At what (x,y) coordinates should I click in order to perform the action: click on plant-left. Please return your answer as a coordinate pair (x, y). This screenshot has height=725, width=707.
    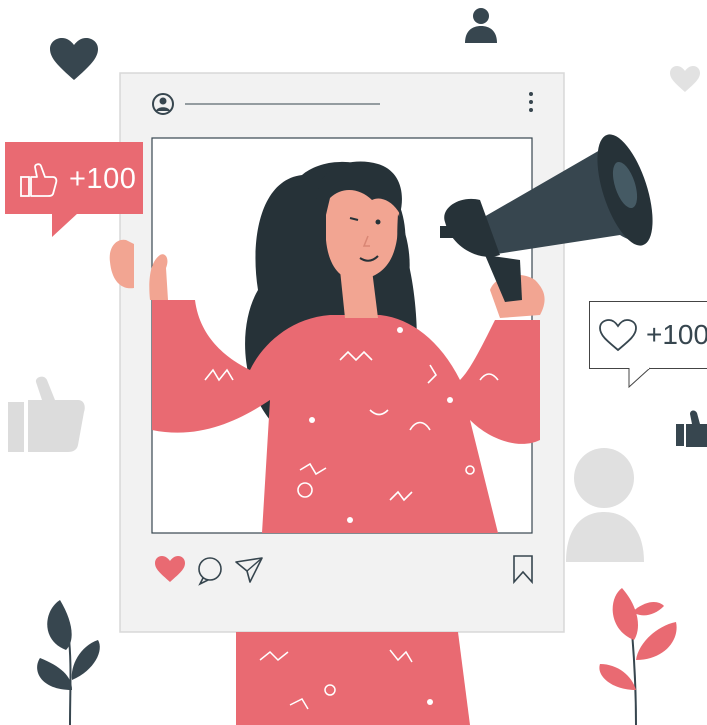
    Looking at the image, I should click on (68, 662).